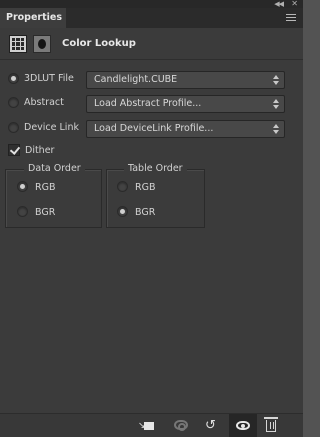  What do you see at coordinates (185, 80) in the screenshot?
I see `select-3dlut-file: Candlelight.CUBE` at bounding box center [185, 80].